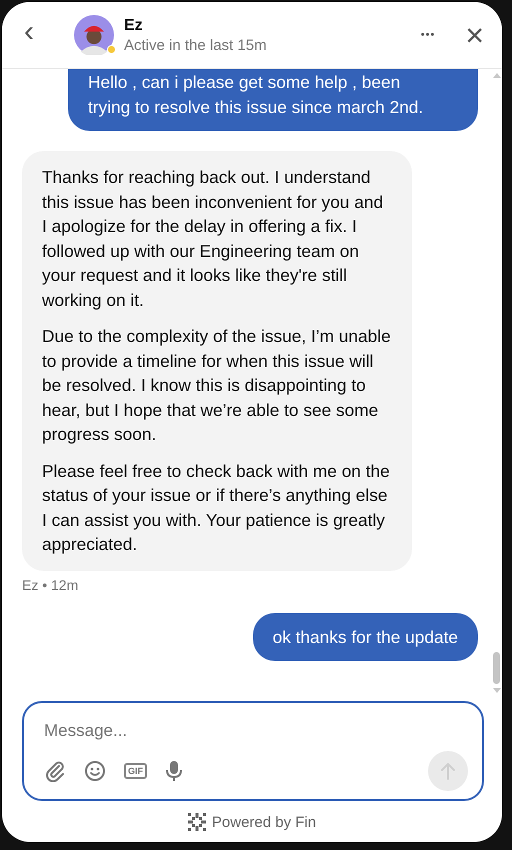  Describe the element at coordinates (428, 35) in the screenshot. I see `more-button: •••` at that location.